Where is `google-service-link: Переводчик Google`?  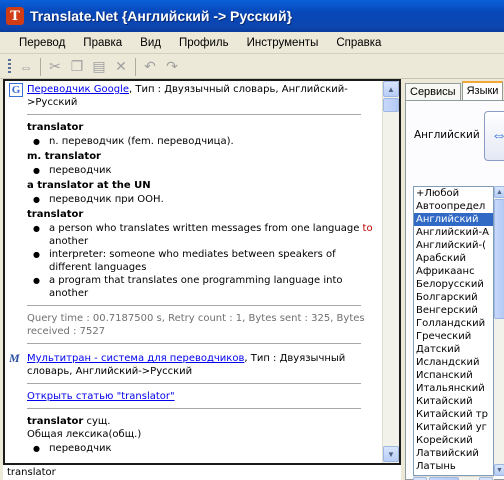
google-service-link: Переводчик Google is located at coordinates (78, 89).